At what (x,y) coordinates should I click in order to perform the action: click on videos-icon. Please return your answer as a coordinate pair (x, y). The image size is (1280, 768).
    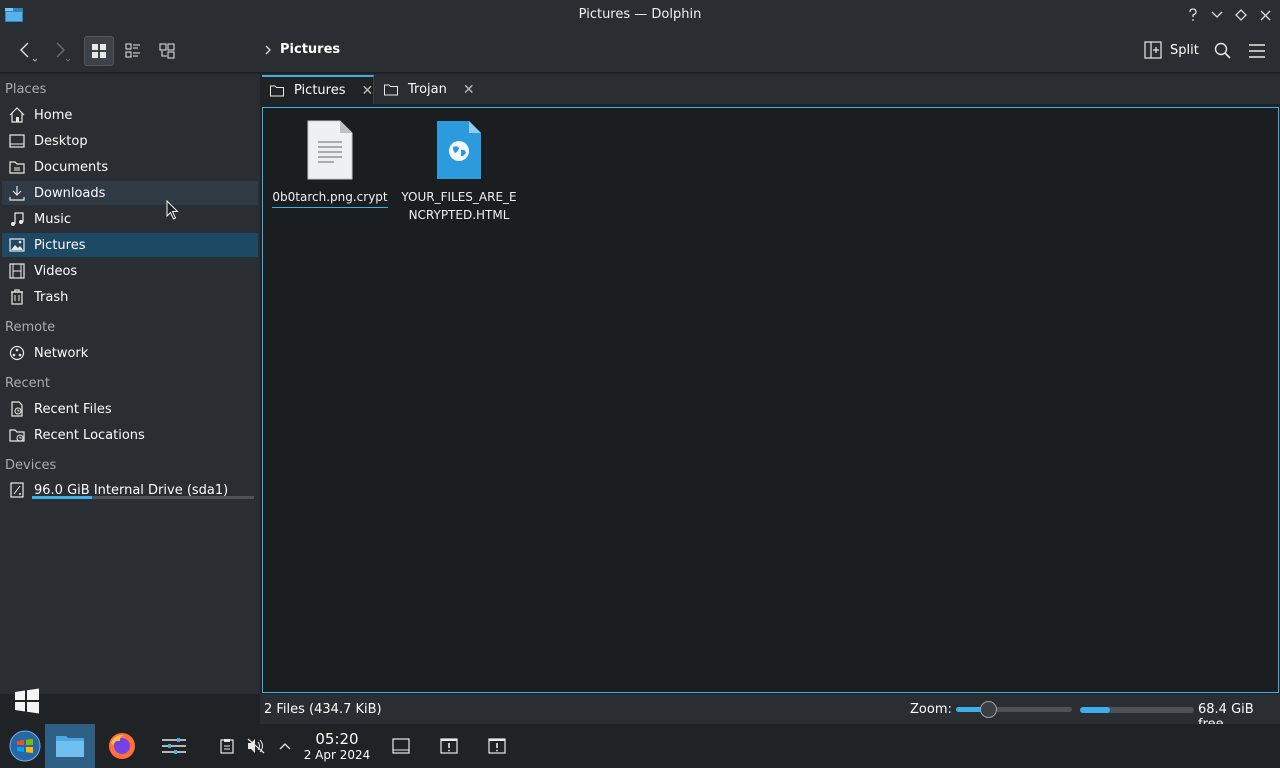
    Looking at the image, I should click on (17, 271).